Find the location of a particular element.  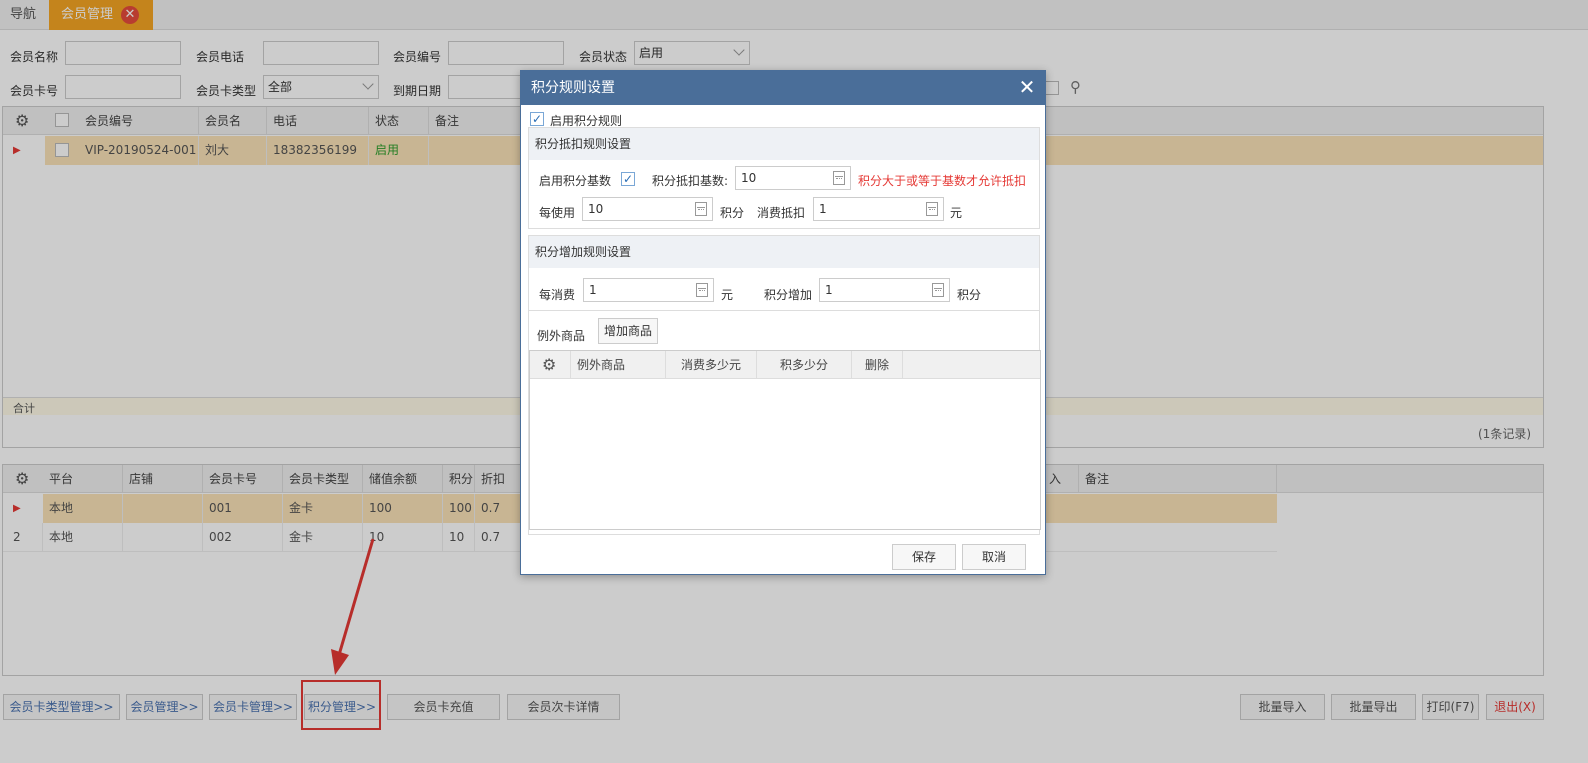

per-use-value: 10 is located at coordinates (596, 209).